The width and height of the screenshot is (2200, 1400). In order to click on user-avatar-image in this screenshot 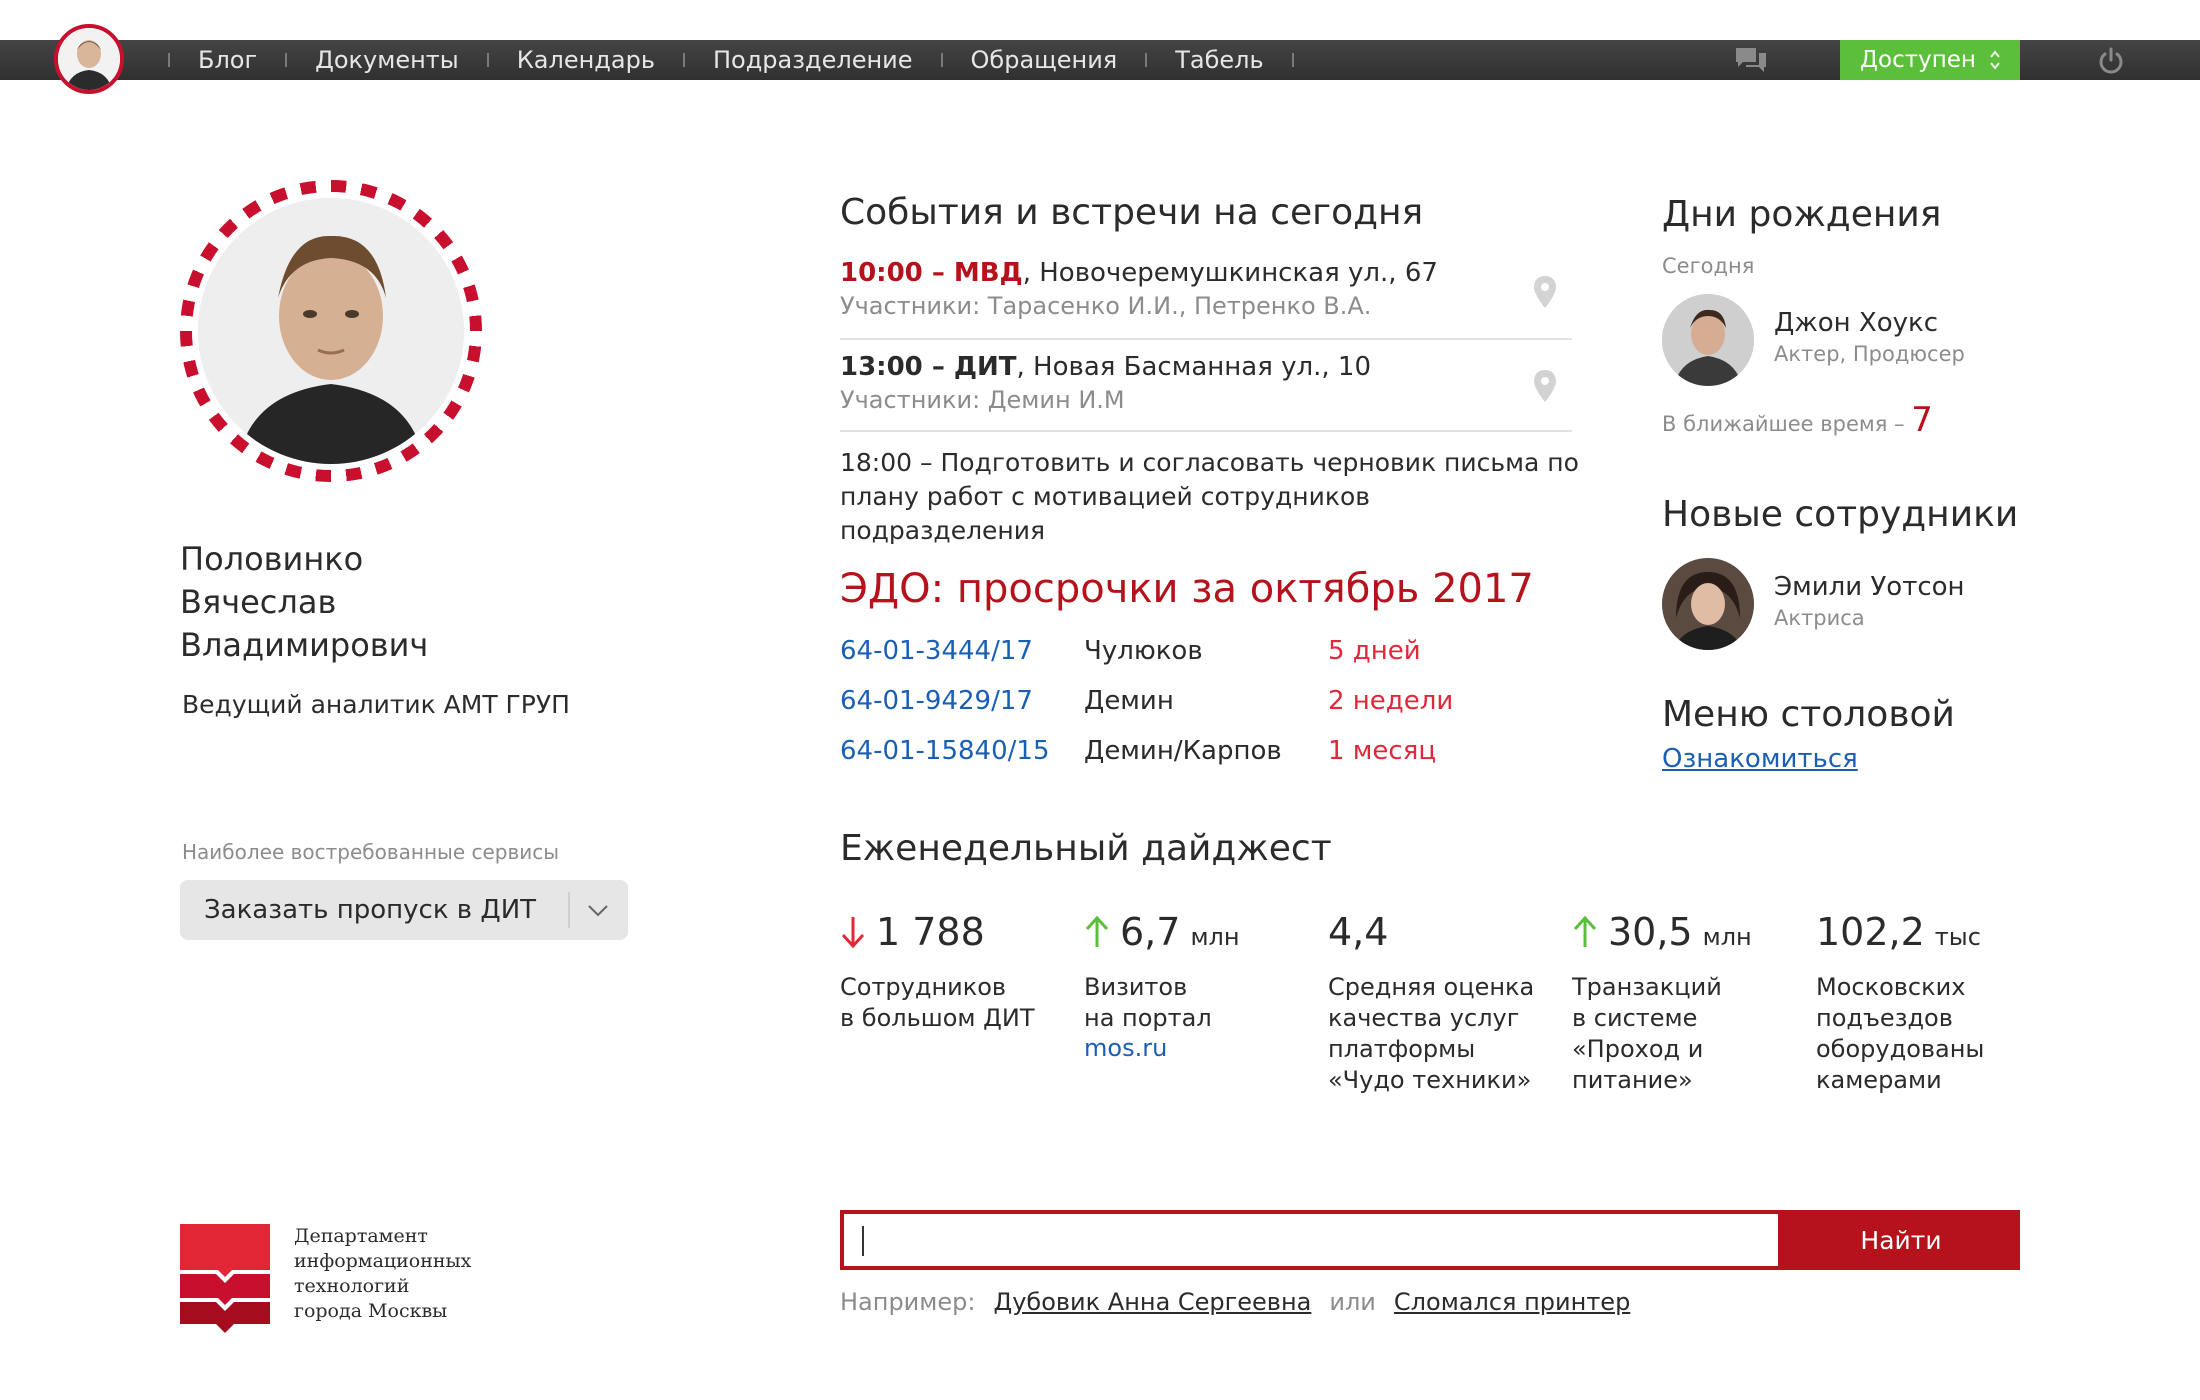, I will do `click(89, 59)`.